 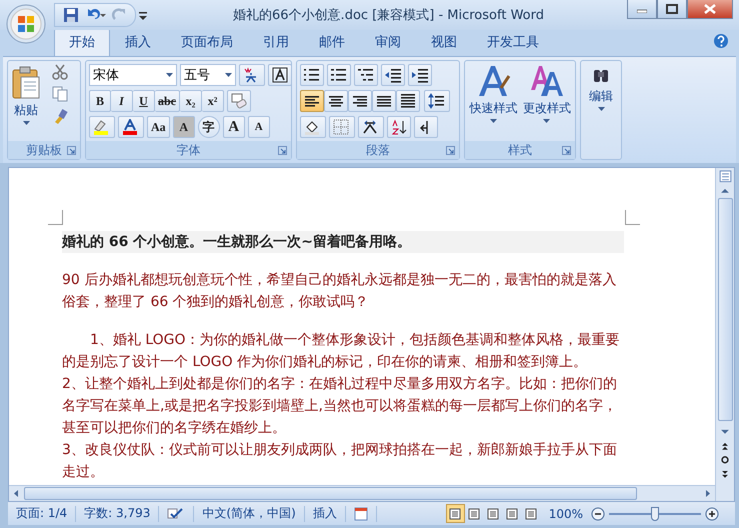 What do you see at coordinates (520, 150) in the screenshot?
I see `group-label: 样式` at bounding box center [520, 150].